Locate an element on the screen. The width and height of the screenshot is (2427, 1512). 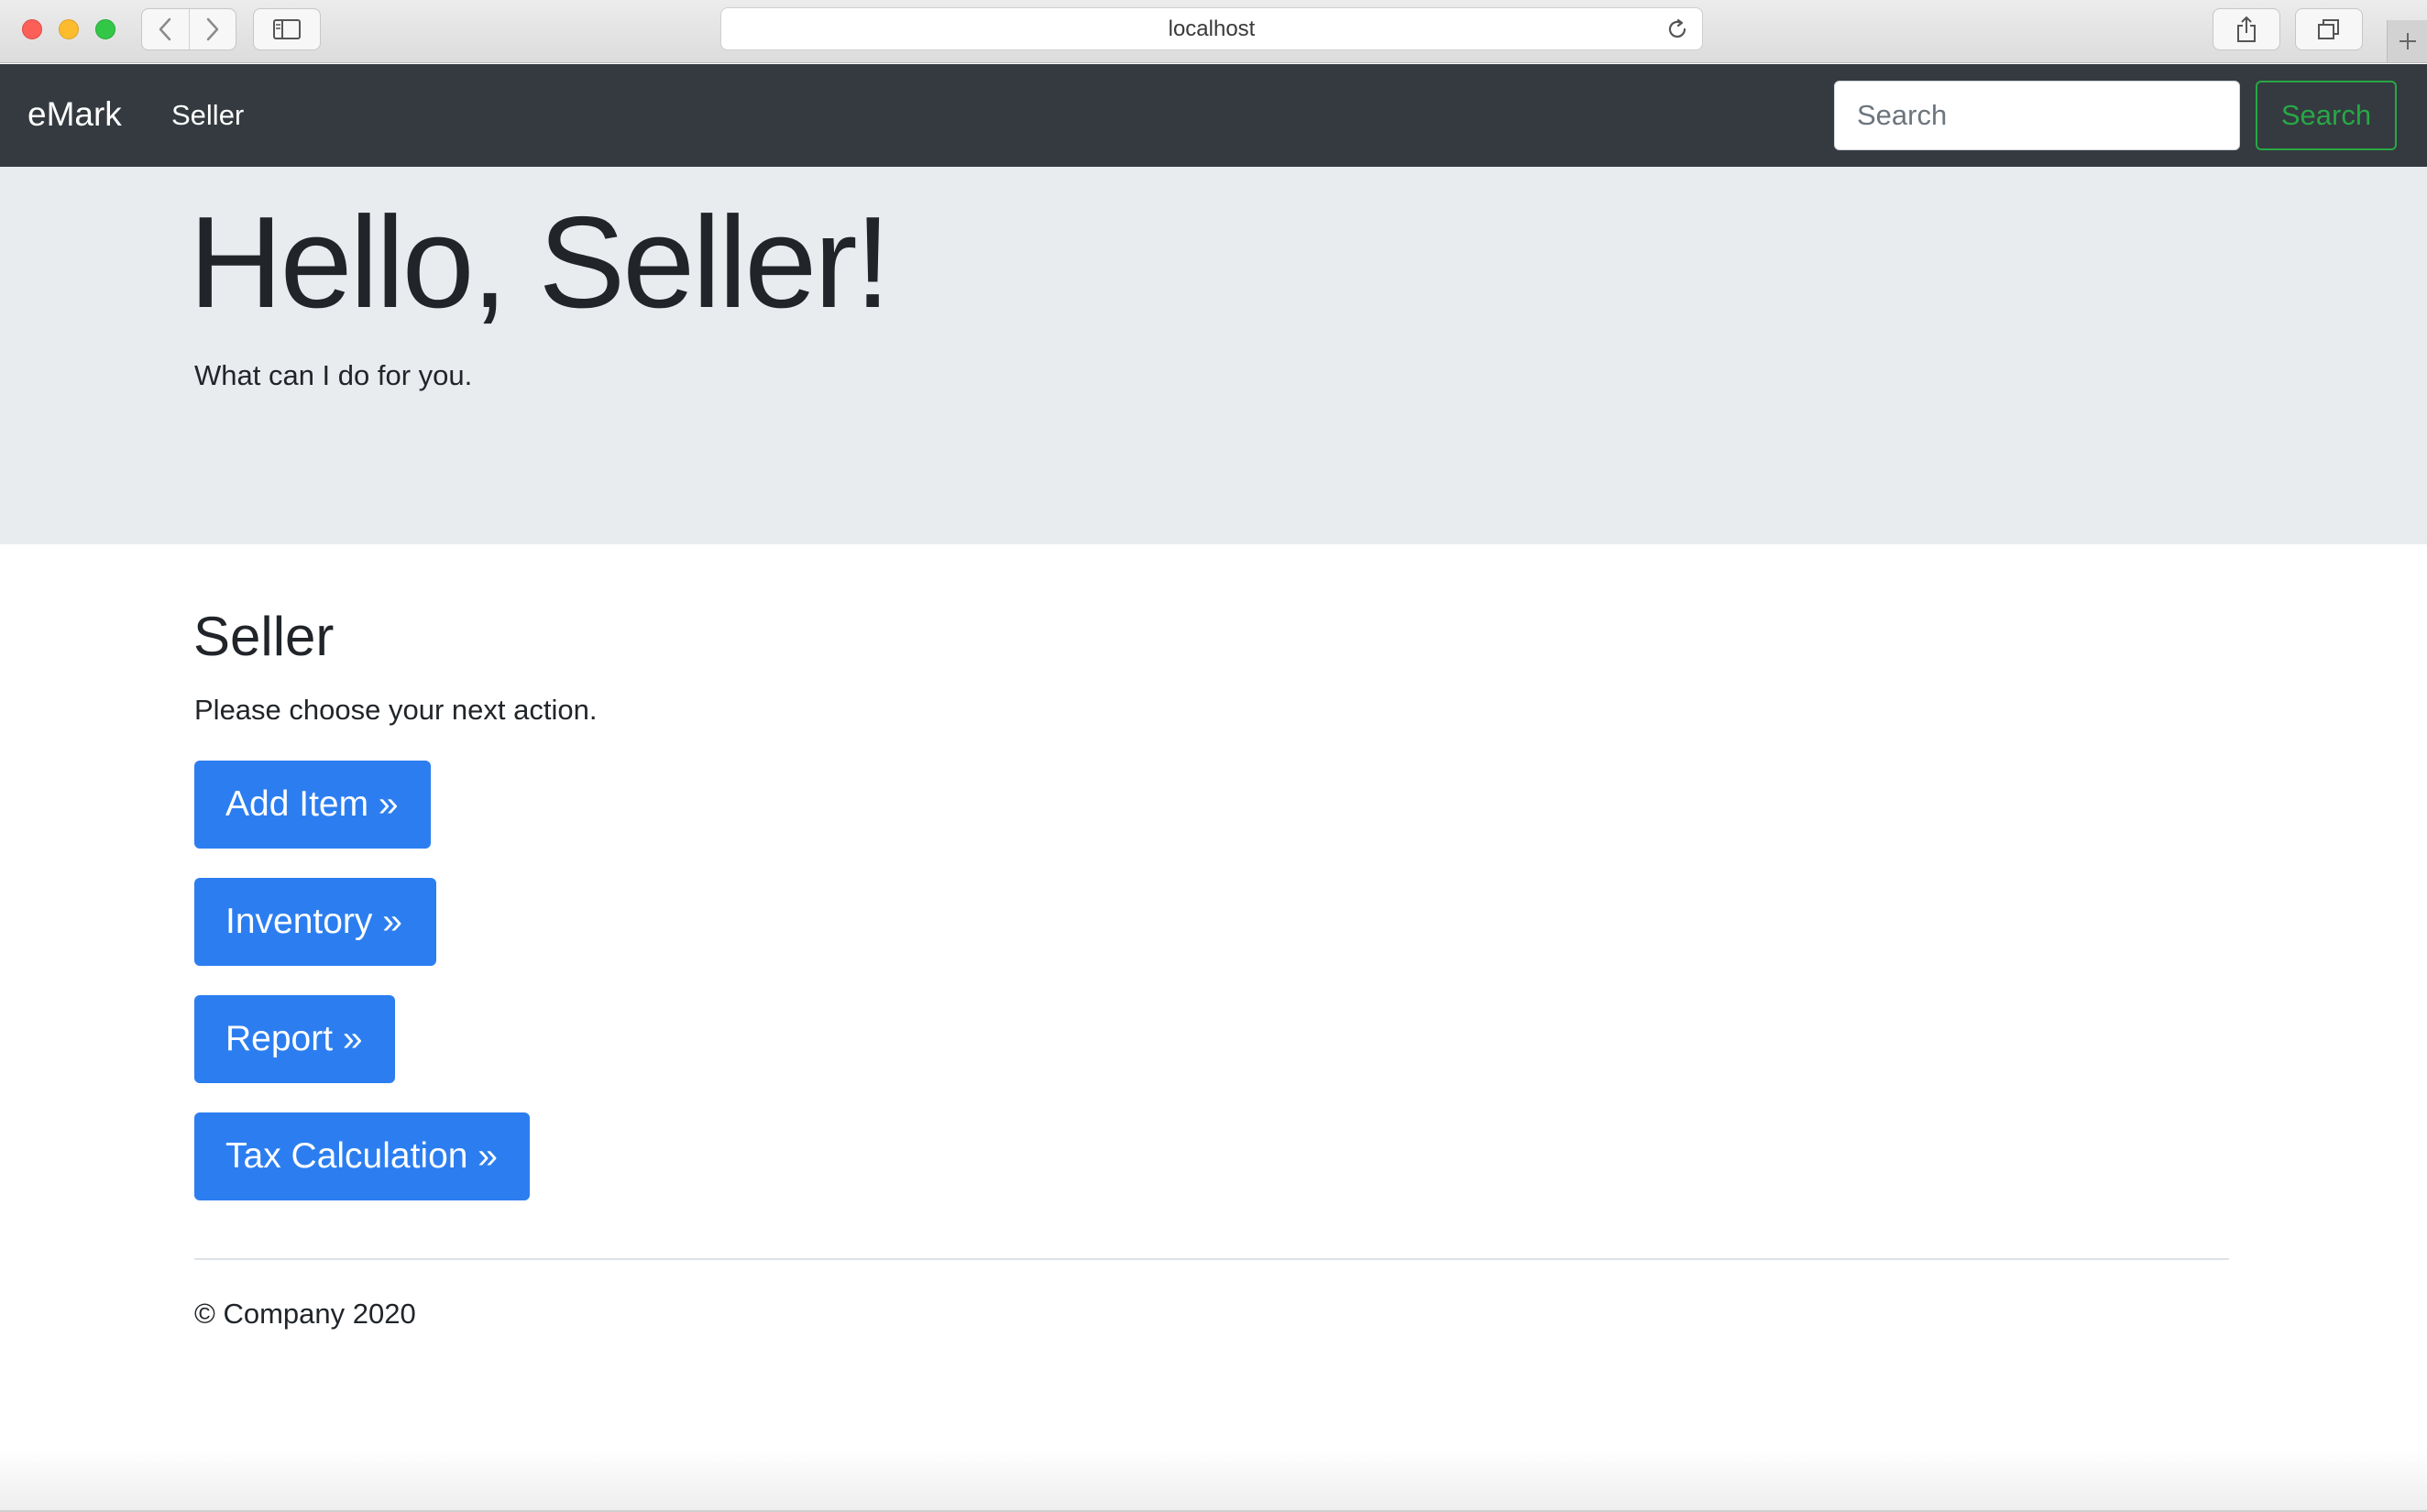
chevron-right-icon is located at coordinates (212, 29).